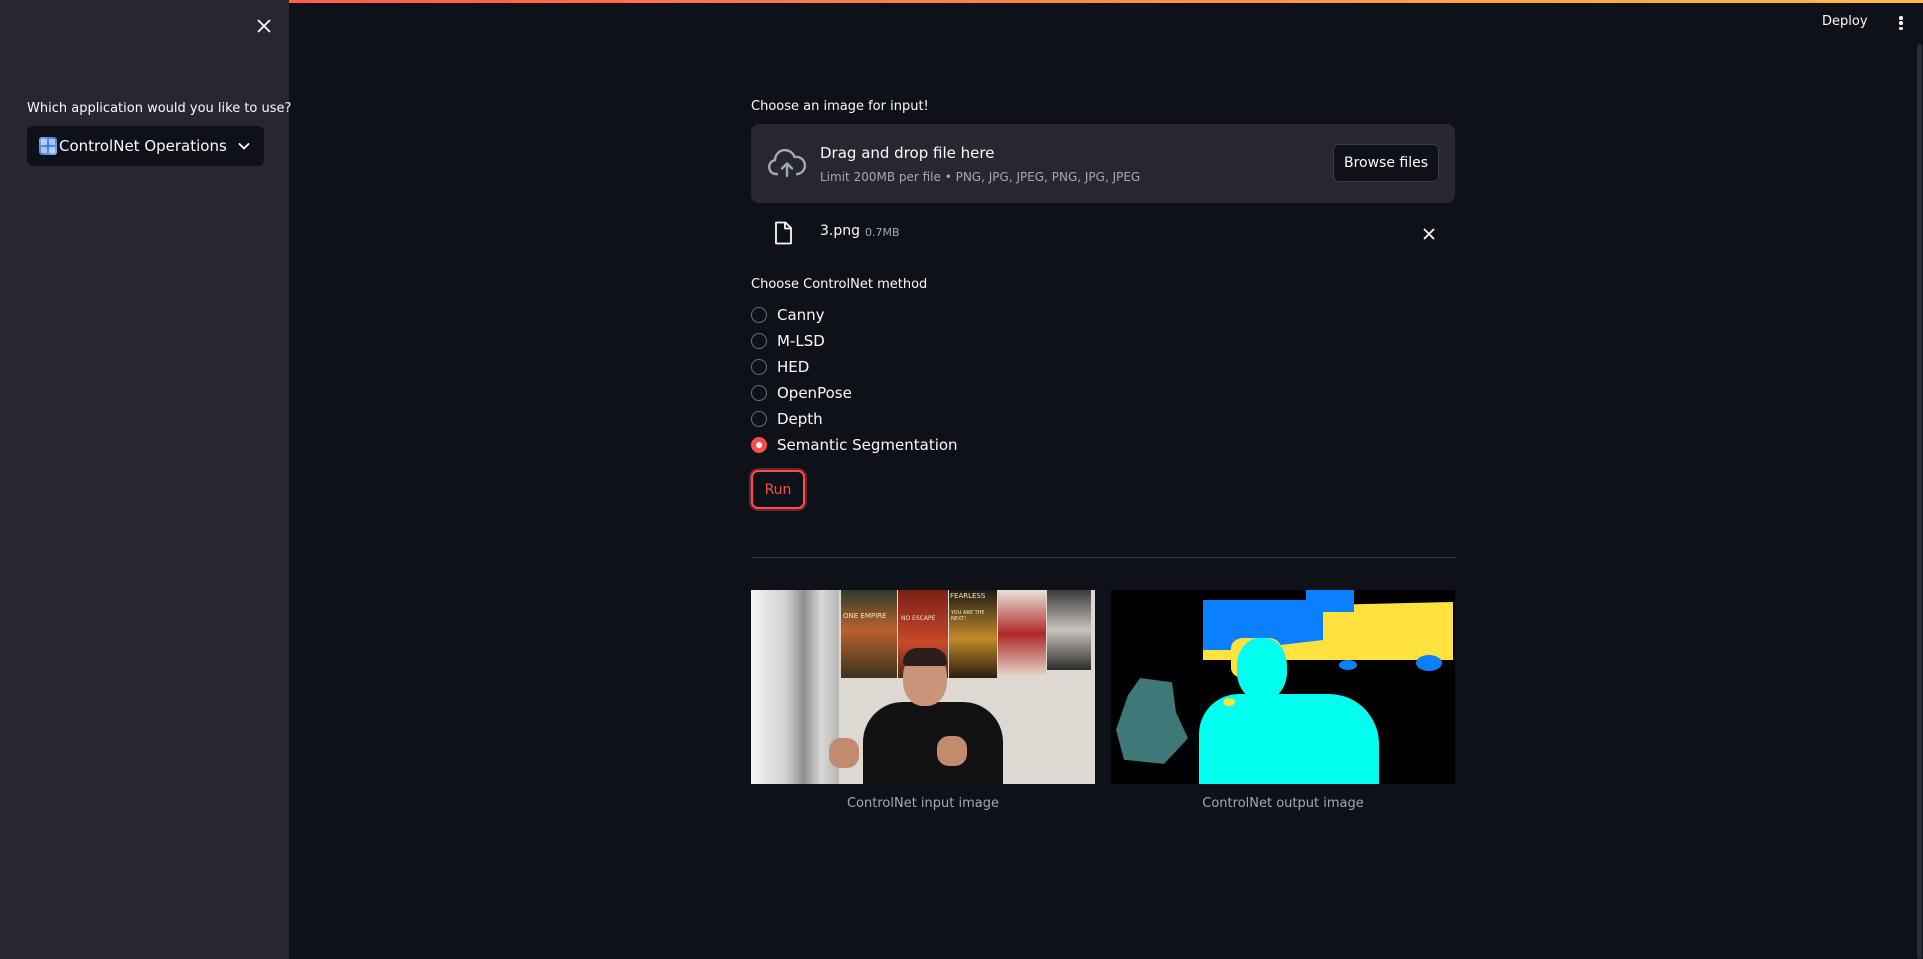  What do you see at coordinates (1845, 21) in the screenshot?
I see `deploy-button: Deploy` at bounding box center [1845, 21].